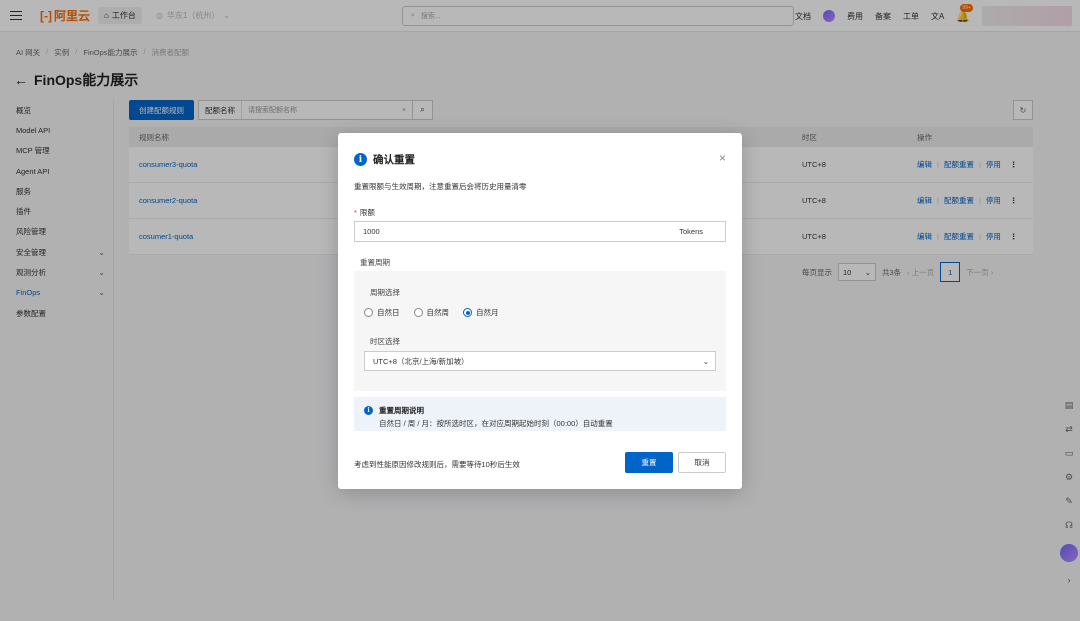 Image resolution: width=1080 pixels, height=621 pixels. I want to click on radio-natural-week: 自然周, so click(431, 312).